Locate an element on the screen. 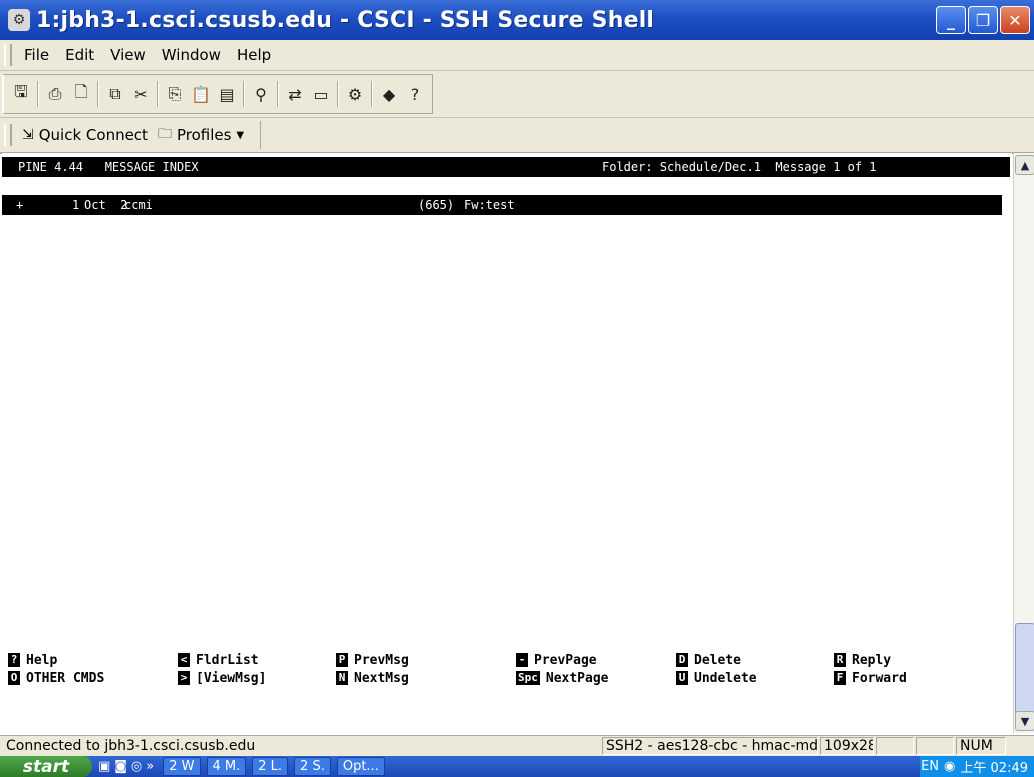  command-key: P is located at coordinates (342, 660).